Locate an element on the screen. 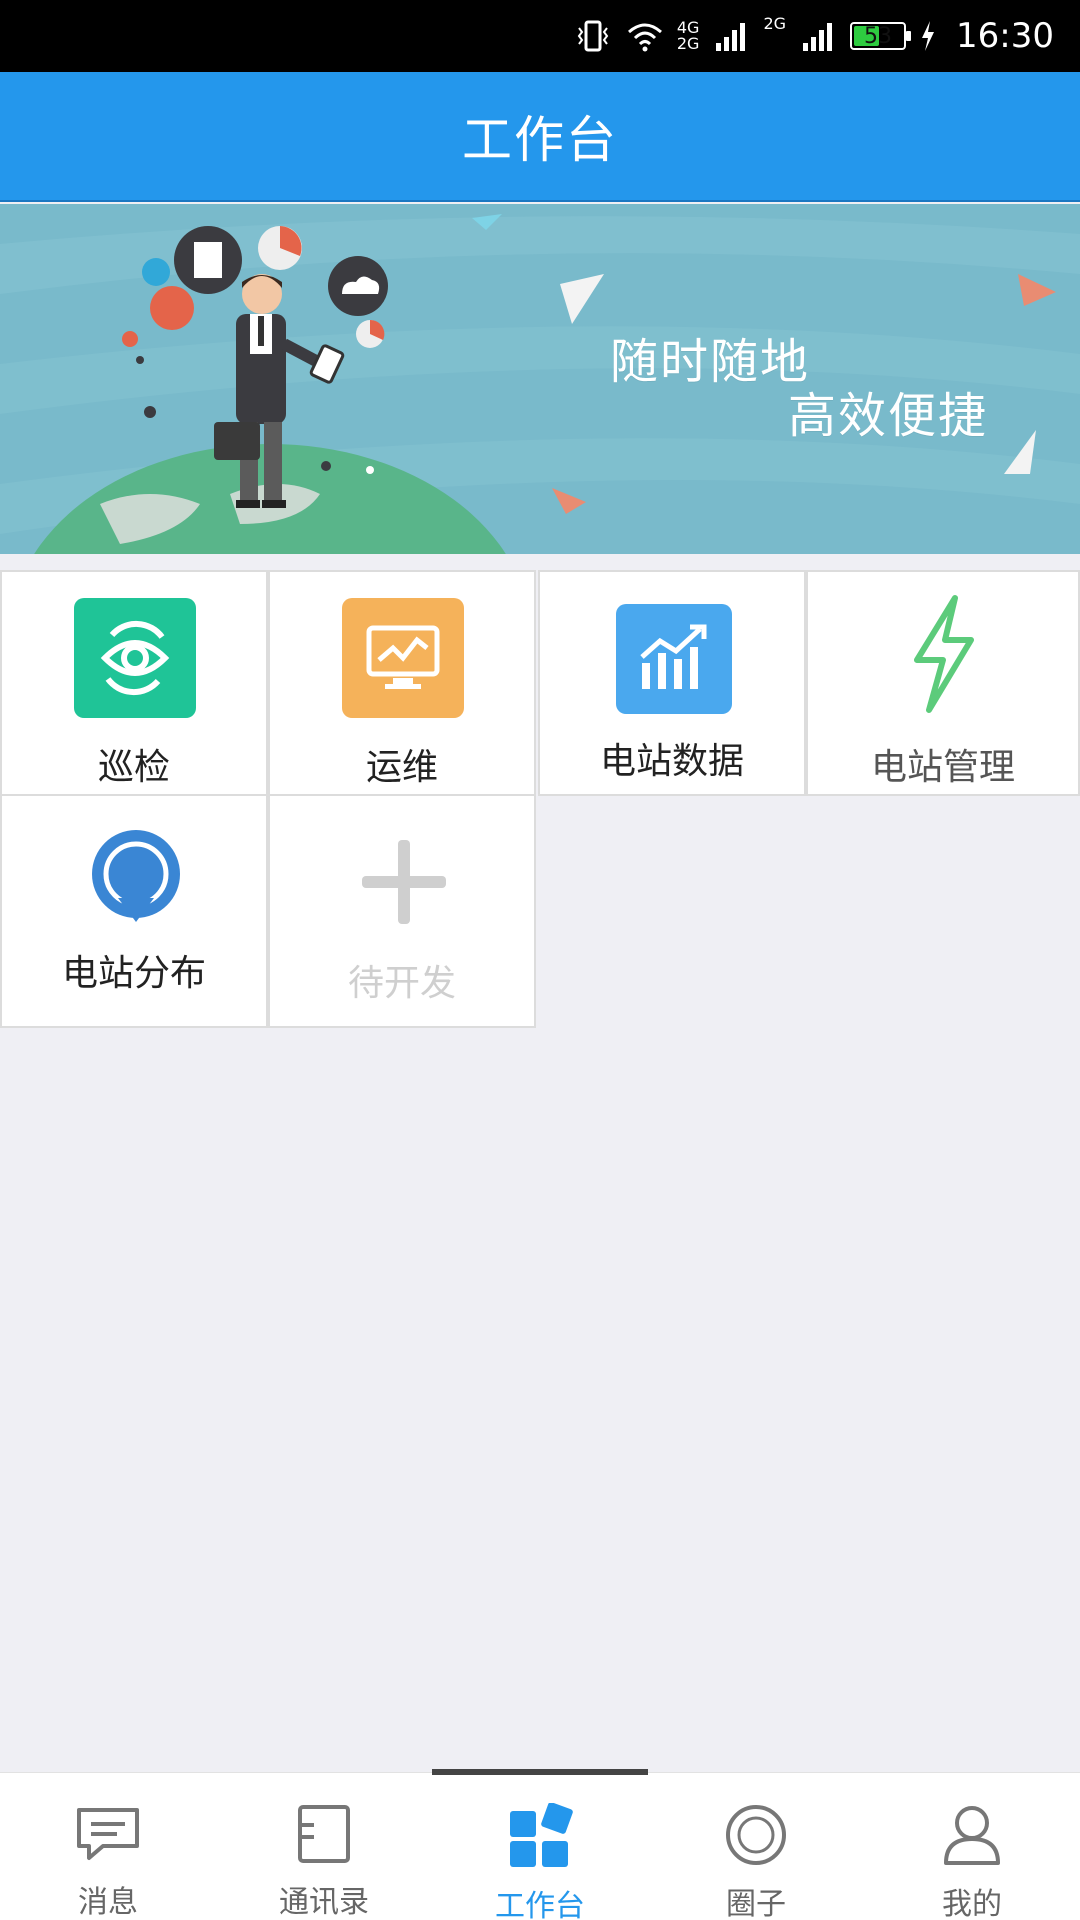  tab-label: 我的 is located at coordinates (972, 1903).